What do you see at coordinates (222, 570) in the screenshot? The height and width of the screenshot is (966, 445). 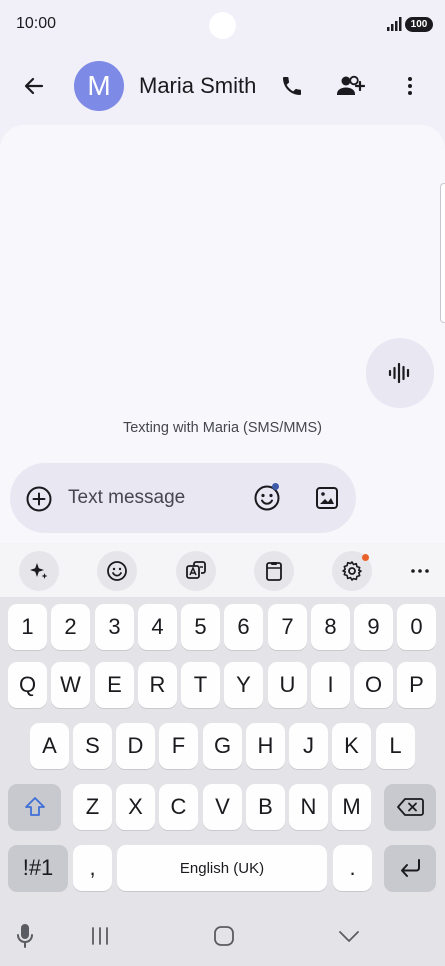 I see `keyboard-toolbar` at bounding box center [222, 570].